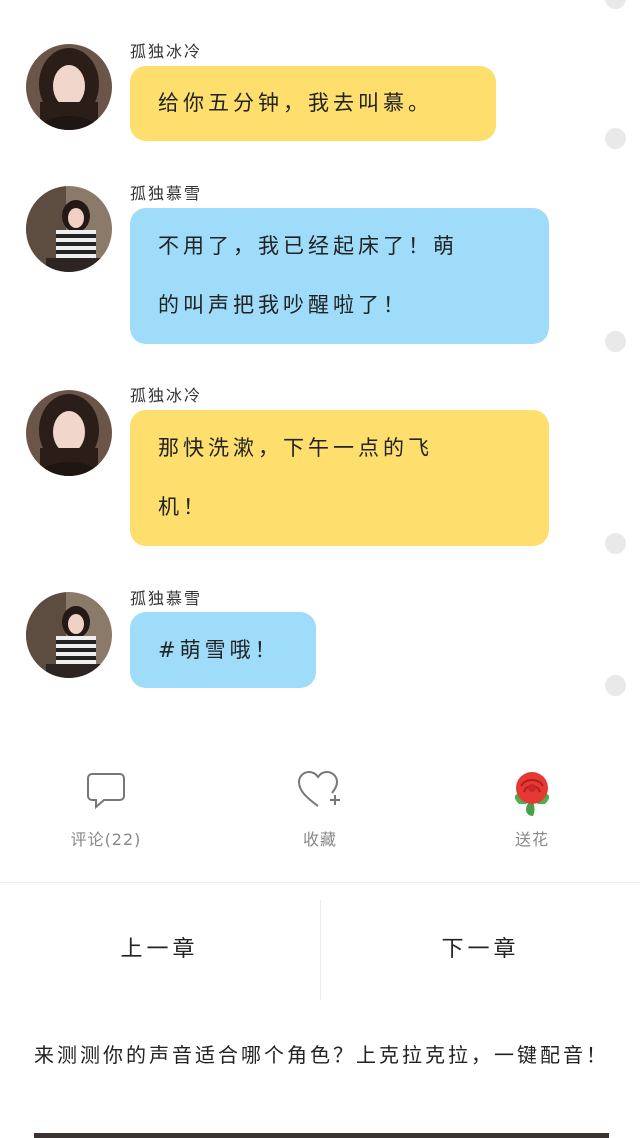 Image resolution: width=640 pixels, height=1138 pixels. What do you see at coordinates (106, 839) in the screenshot?
I see `comment-label: 评论(22)` at bounding box center [106, 839].